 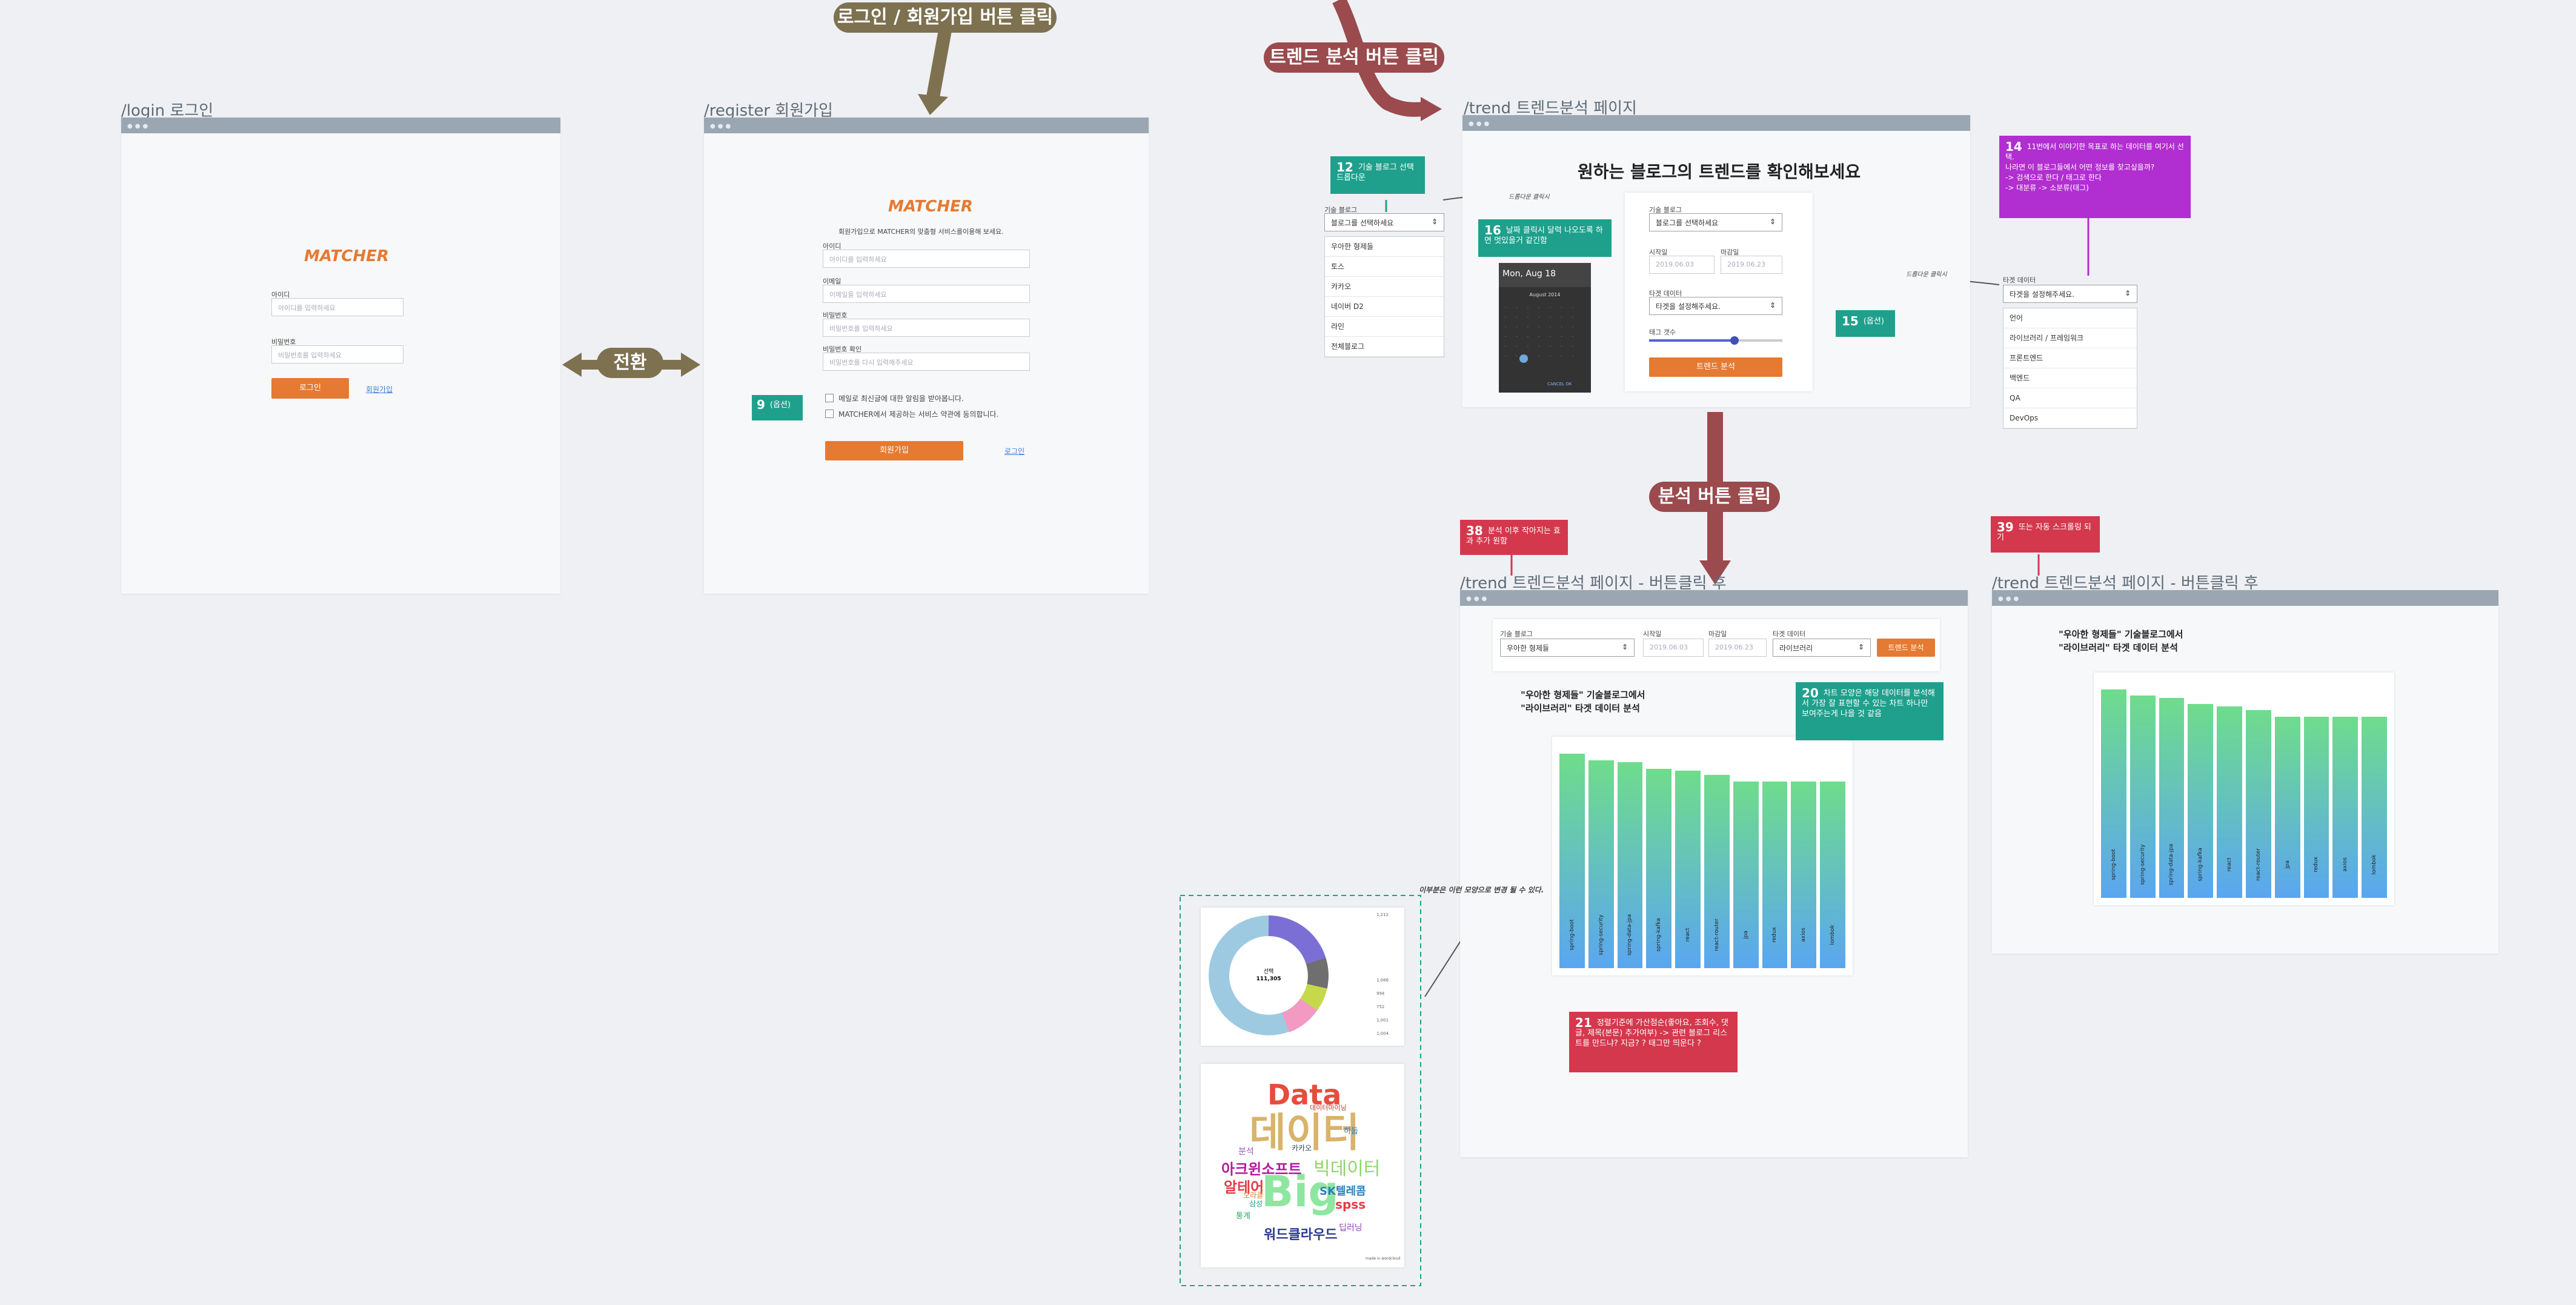 I want to click on donut-legend-item: 994, so click(x=1380, y=993).